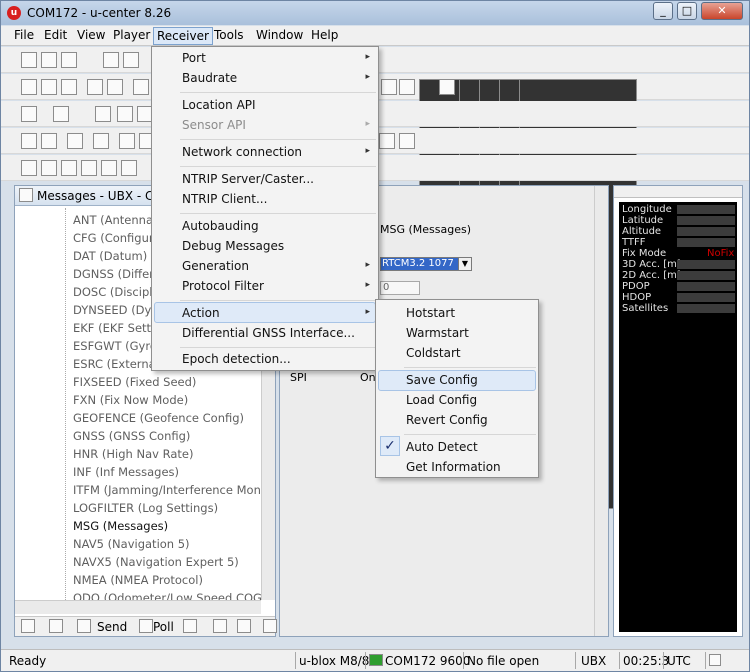  Describe the element at coordinates (223, 286) in the screenshot. I see `menu-item-protocol-filter: Protocol Filter` at that location.